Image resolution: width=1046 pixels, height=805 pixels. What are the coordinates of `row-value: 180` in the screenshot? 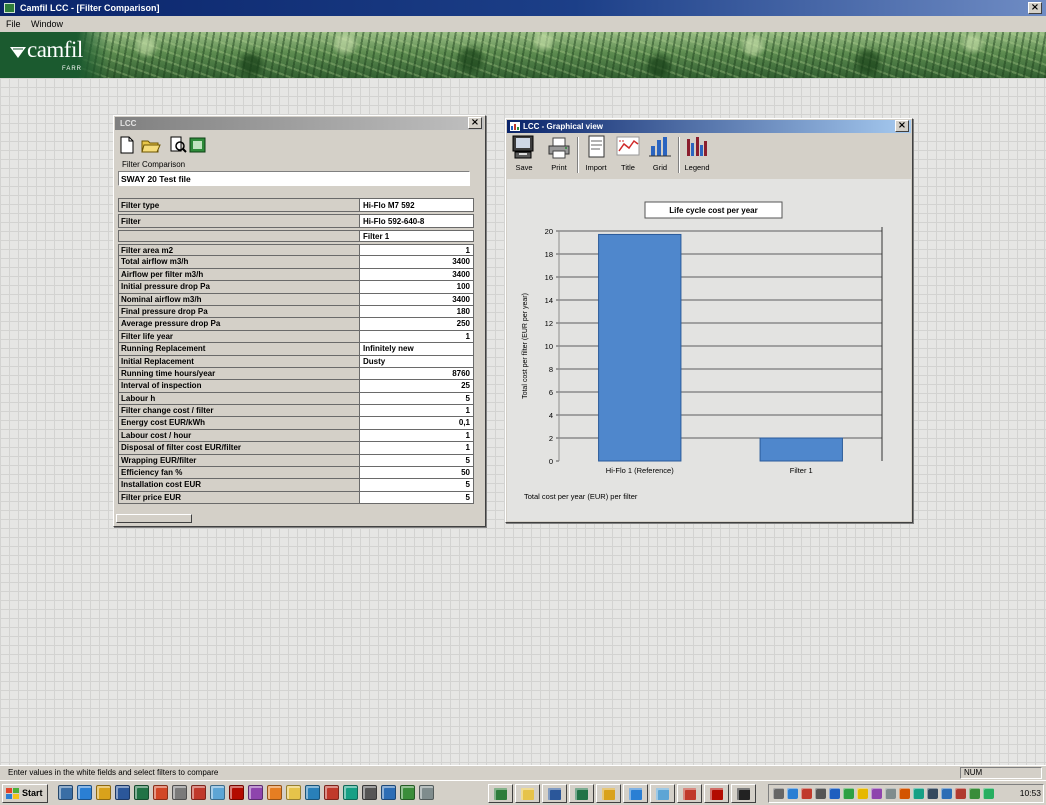 It's located at (417, 312).